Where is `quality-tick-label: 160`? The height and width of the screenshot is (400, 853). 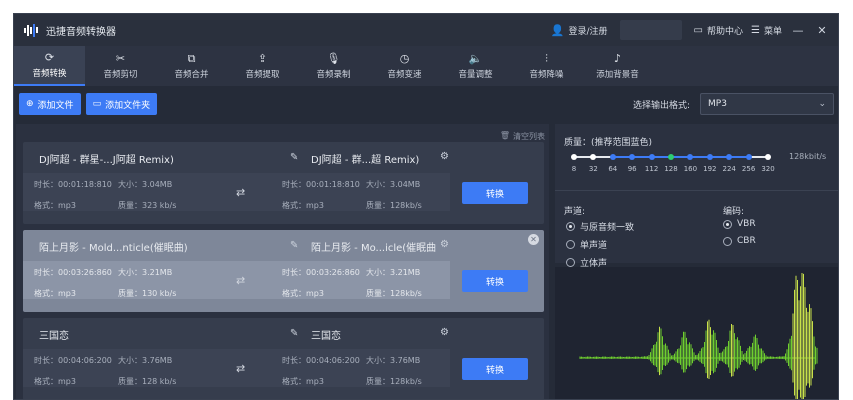 quality-tick-label: 160 is located at coordinates (690, 169).